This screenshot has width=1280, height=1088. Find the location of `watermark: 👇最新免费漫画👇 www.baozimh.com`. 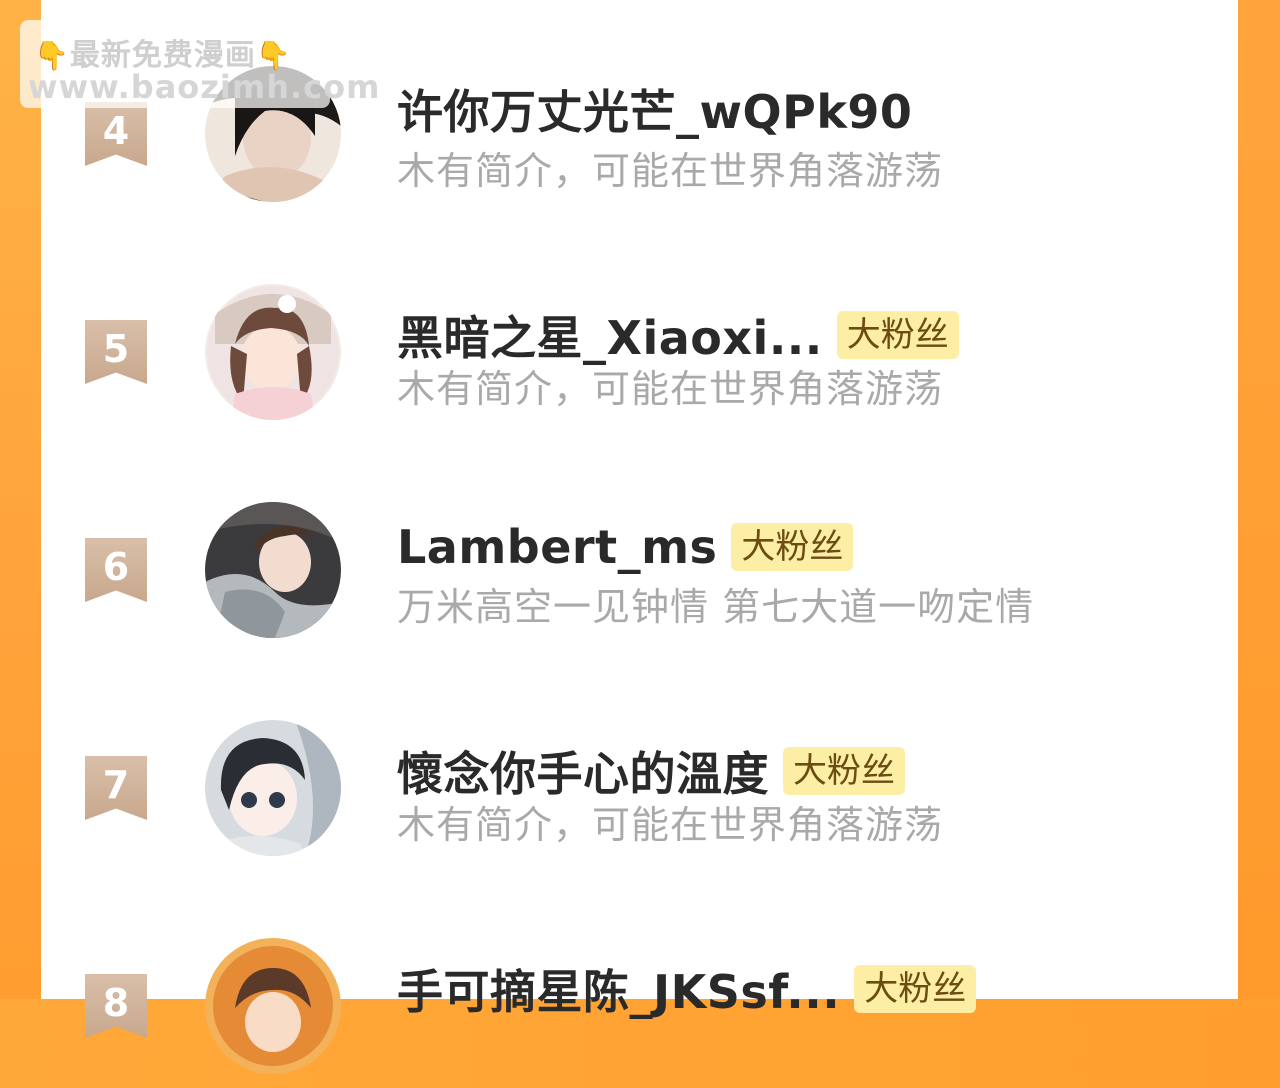

watermark: 👇最新免费漫画👇 www.baozimh.com is located at coordinates (199, 64).